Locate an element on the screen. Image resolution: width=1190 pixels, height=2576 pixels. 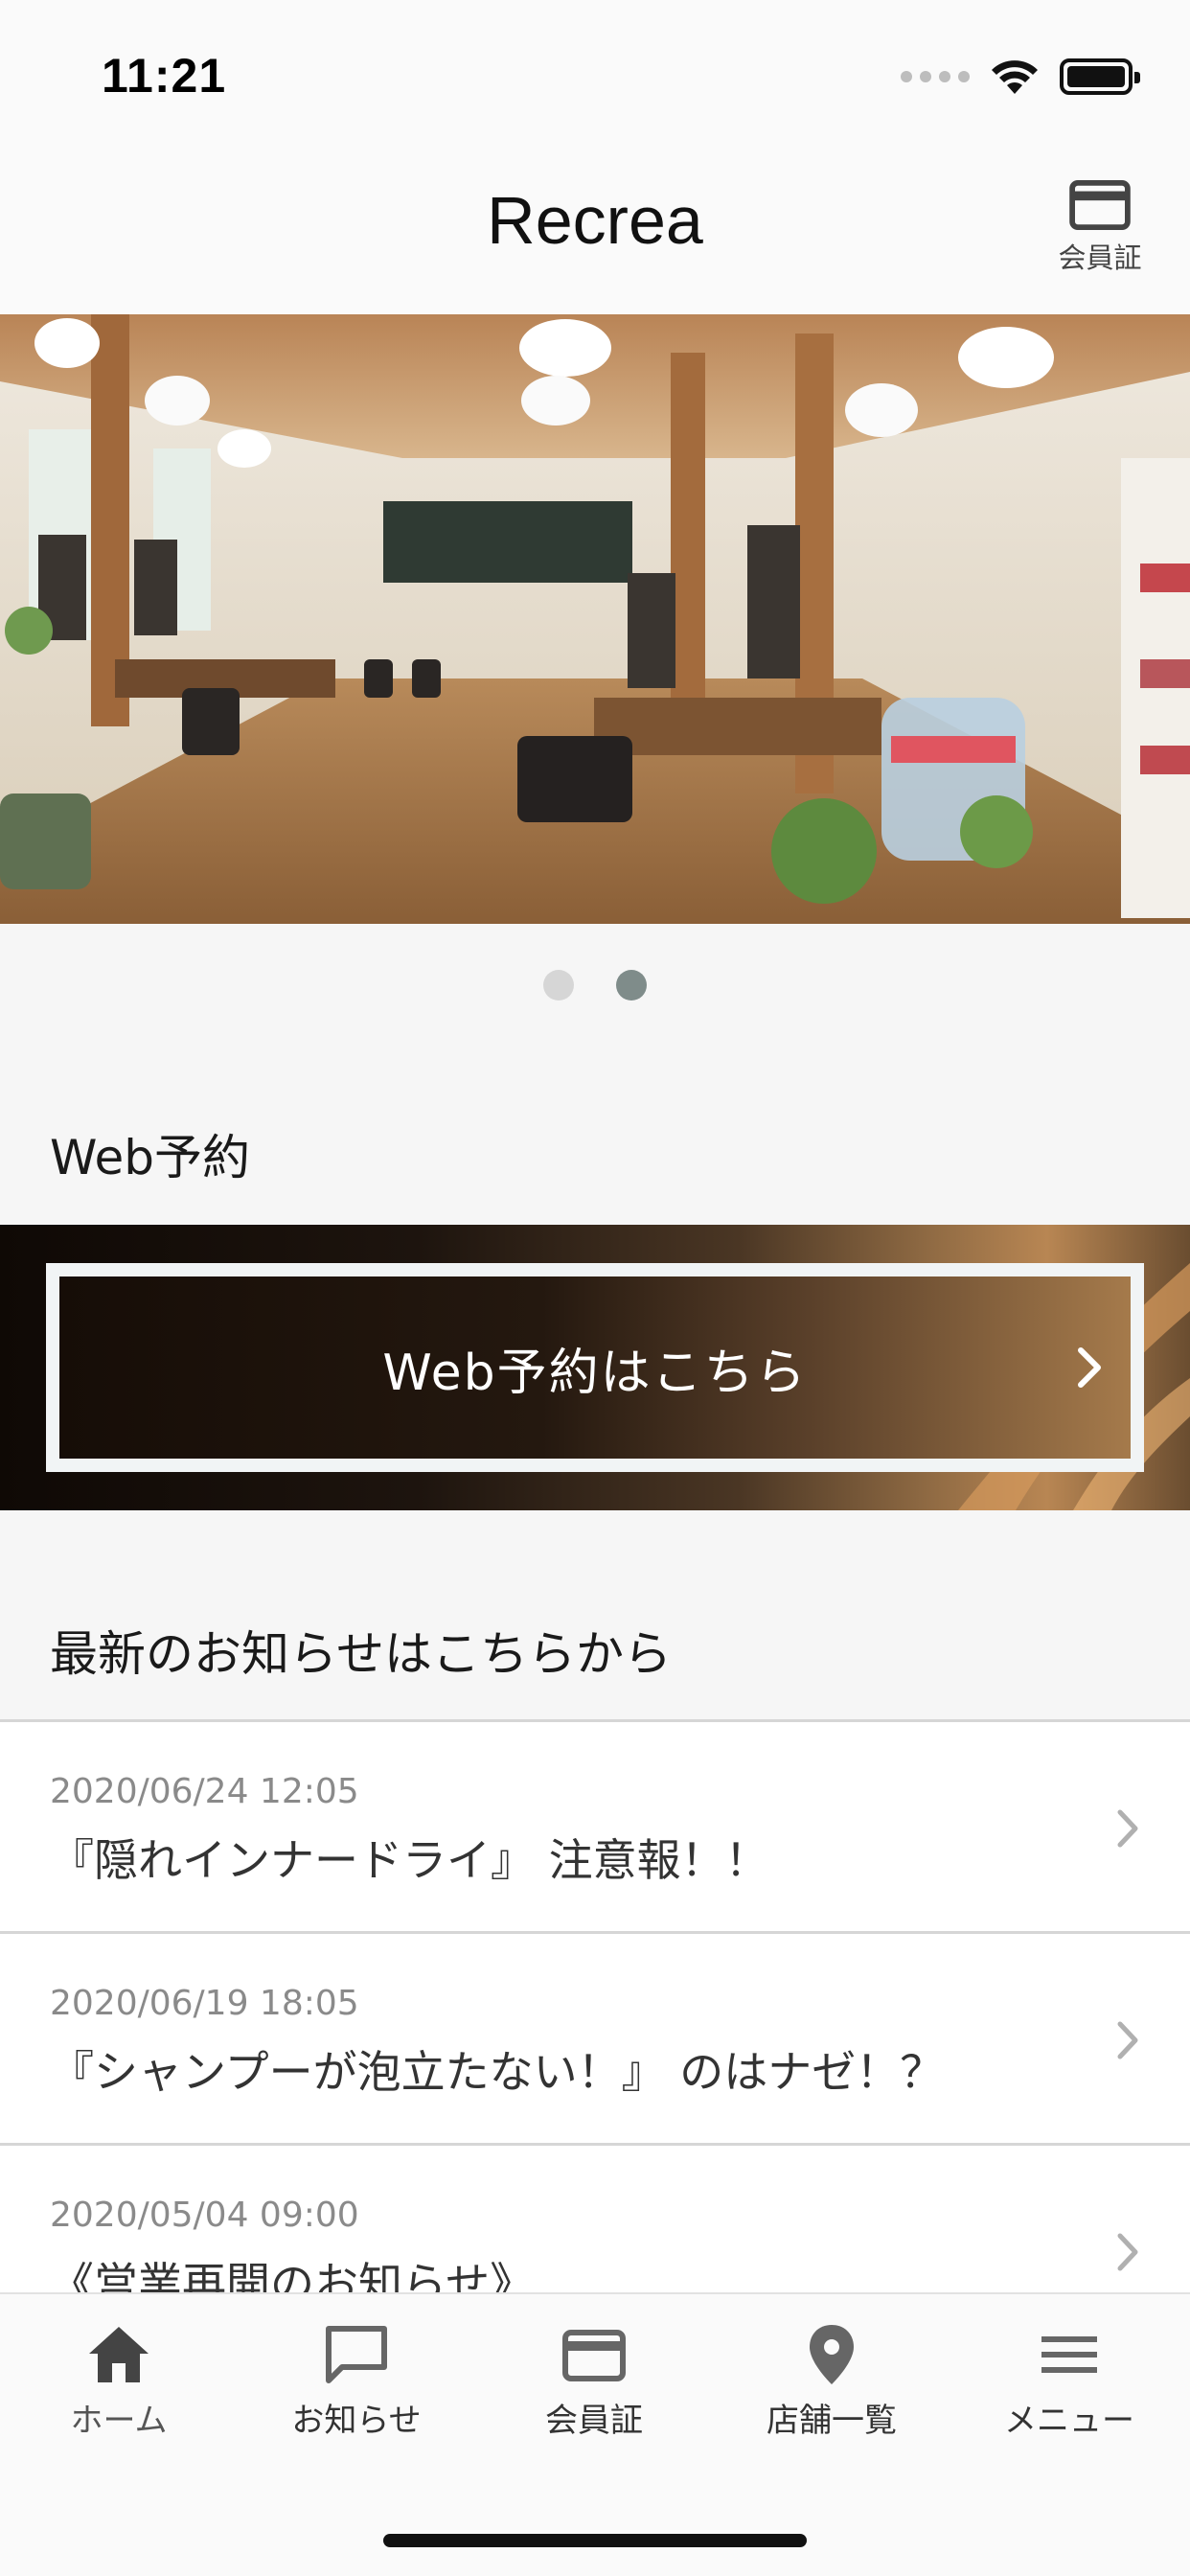
home-icon is located at coordinates (119, 2354).